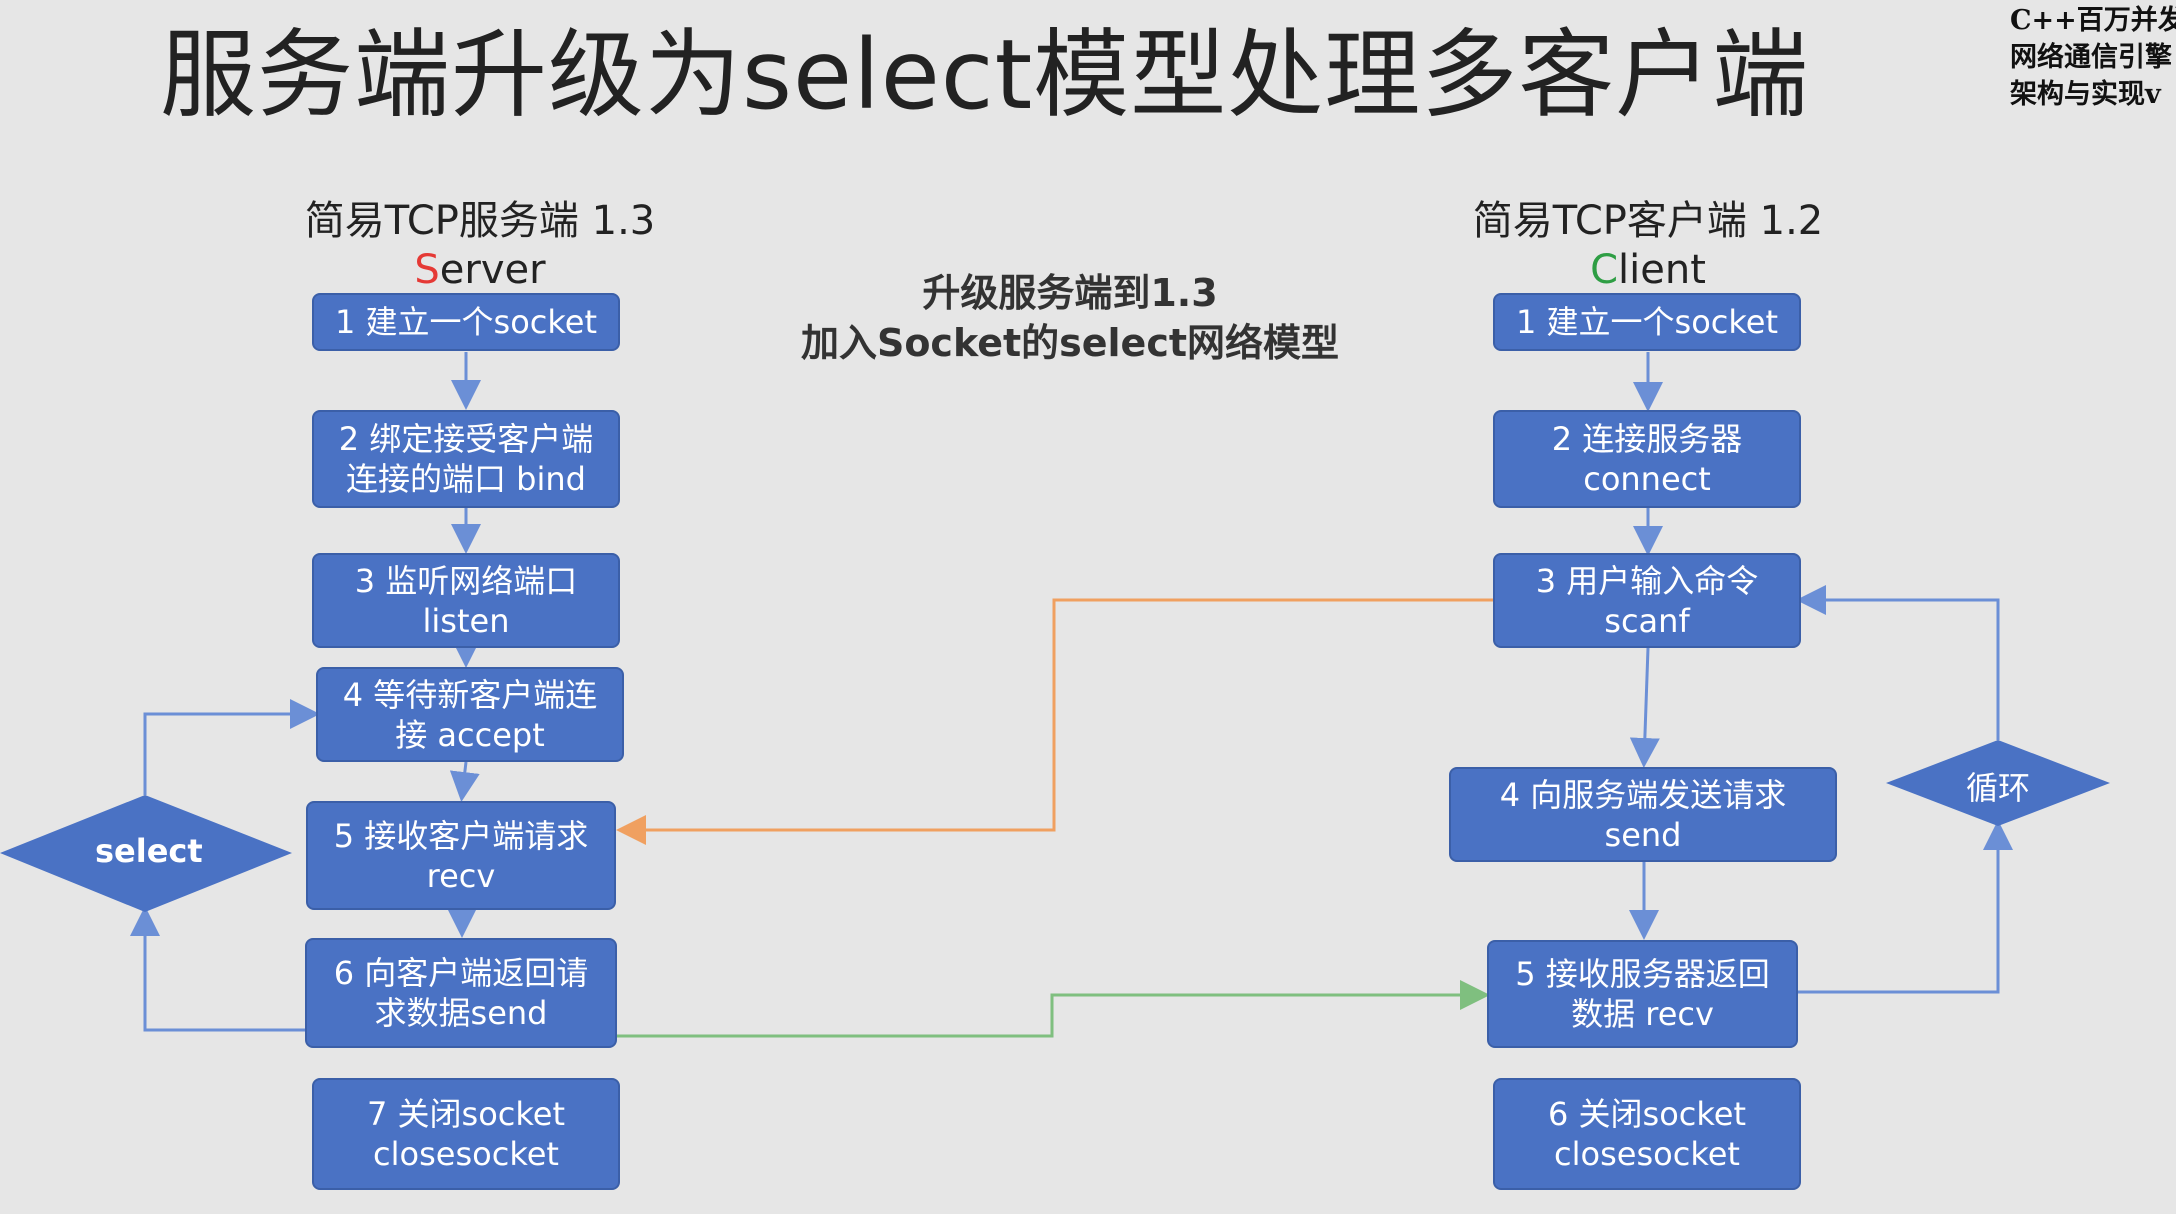 This screenshot has height=1214, width=2176. I want to click on server-role: Server, so click(480, 270).